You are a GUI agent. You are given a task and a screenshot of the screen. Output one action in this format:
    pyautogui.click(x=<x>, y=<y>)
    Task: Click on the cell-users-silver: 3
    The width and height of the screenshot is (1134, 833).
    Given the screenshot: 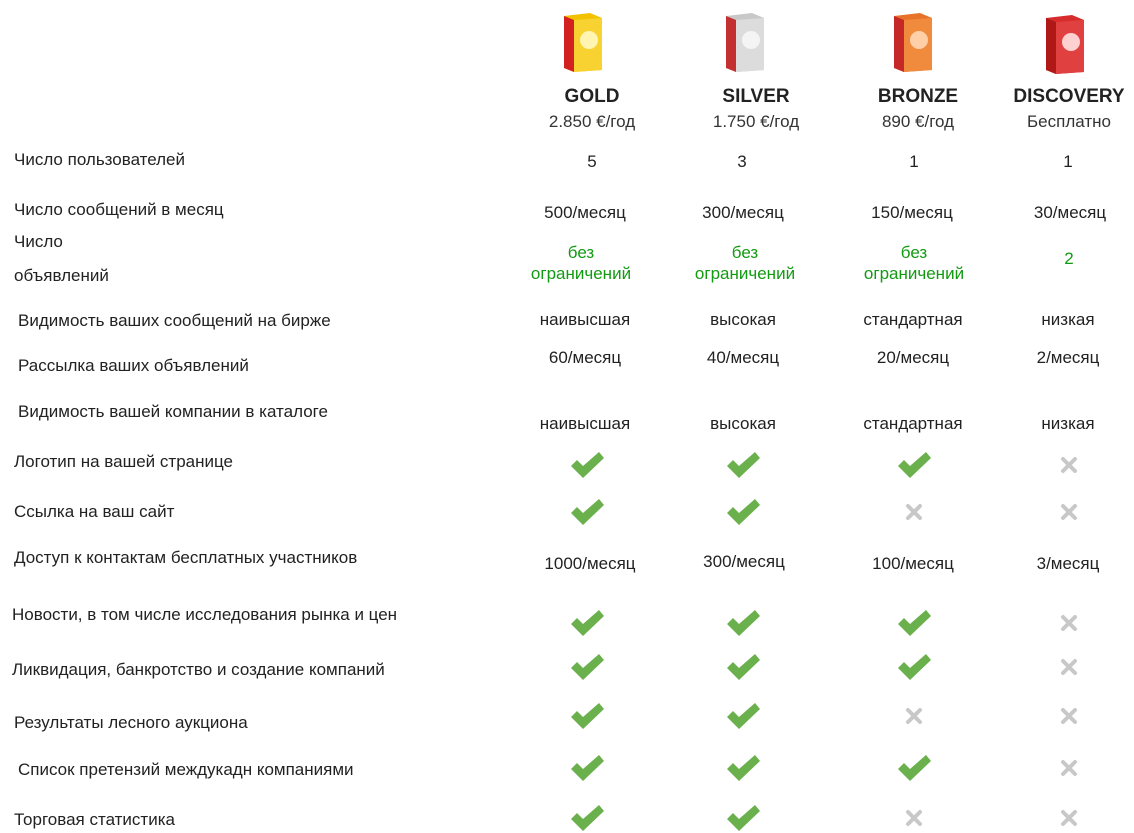 What is the action you would take?
    pyautogui.click(x=742, y=161)
    